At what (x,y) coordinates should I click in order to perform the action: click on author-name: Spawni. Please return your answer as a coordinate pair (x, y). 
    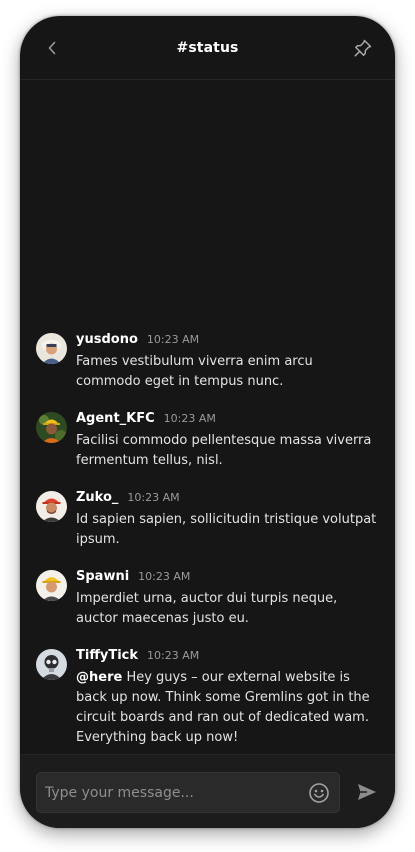
    Looking at the image, I should click on (102, 576).